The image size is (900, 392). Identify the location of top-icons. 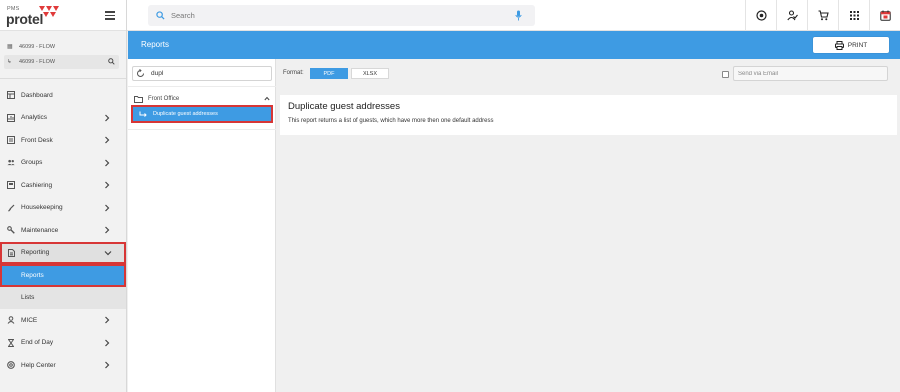
(822, 15).